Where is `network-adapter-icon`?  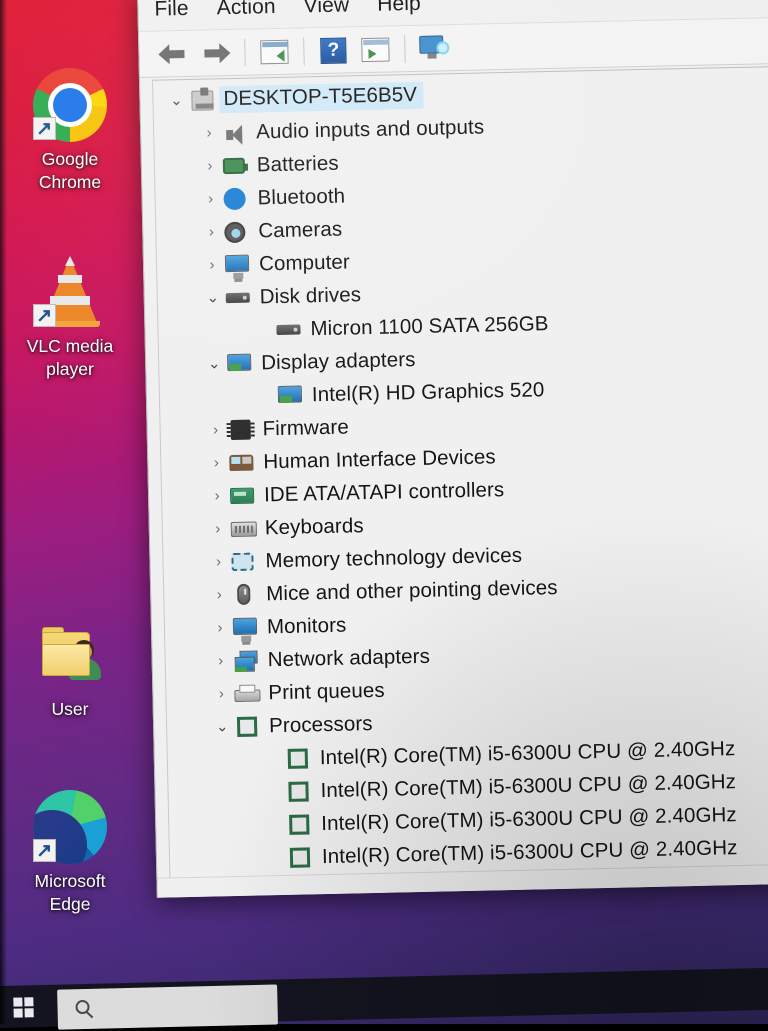
network-adapter-icon is located at coordinates (246, 660).